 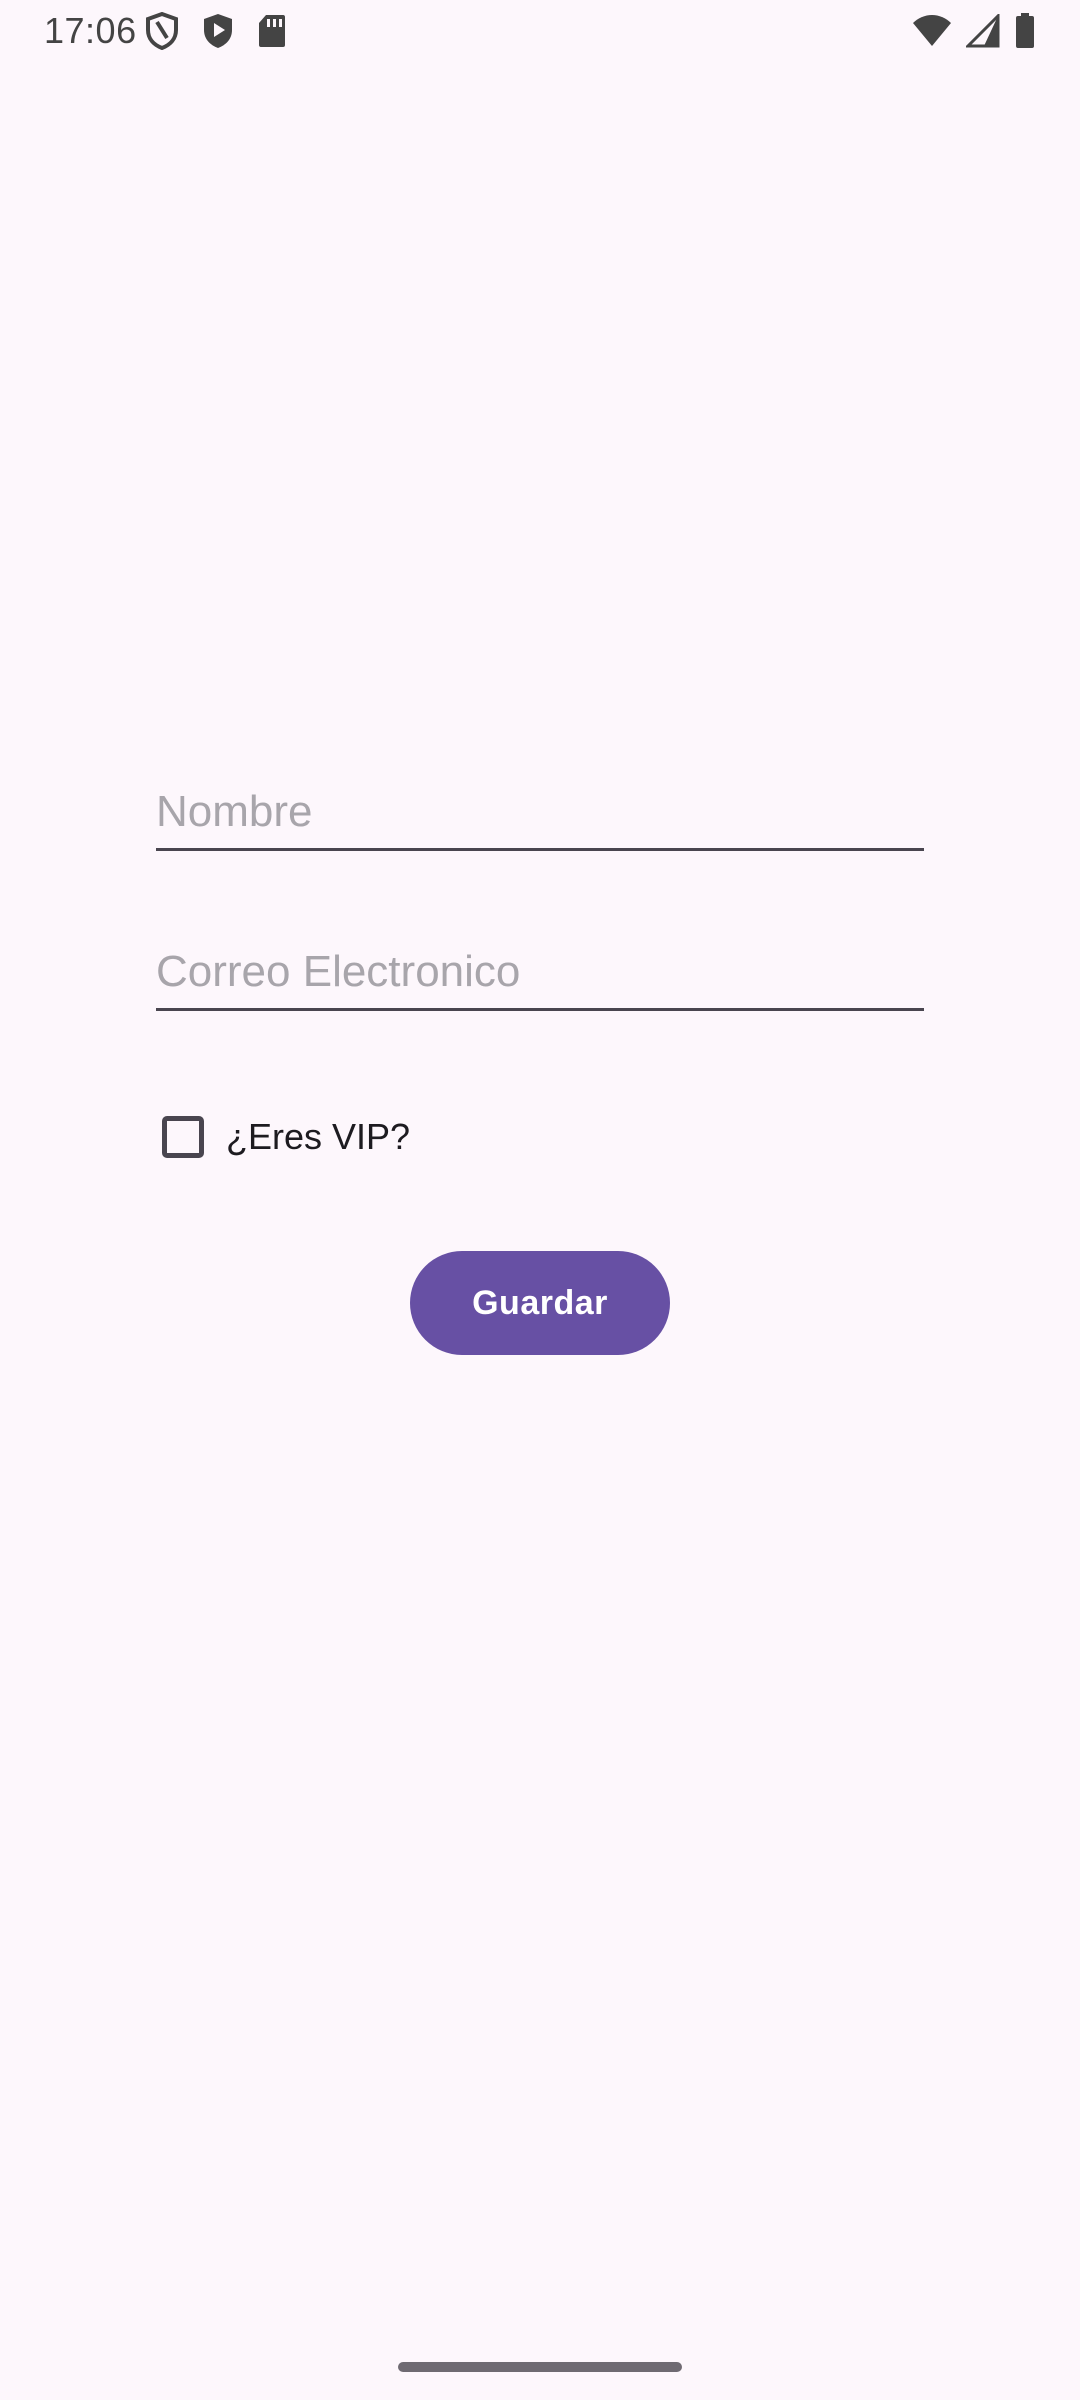 I want to click on name-field, so click(x=540, y=813).